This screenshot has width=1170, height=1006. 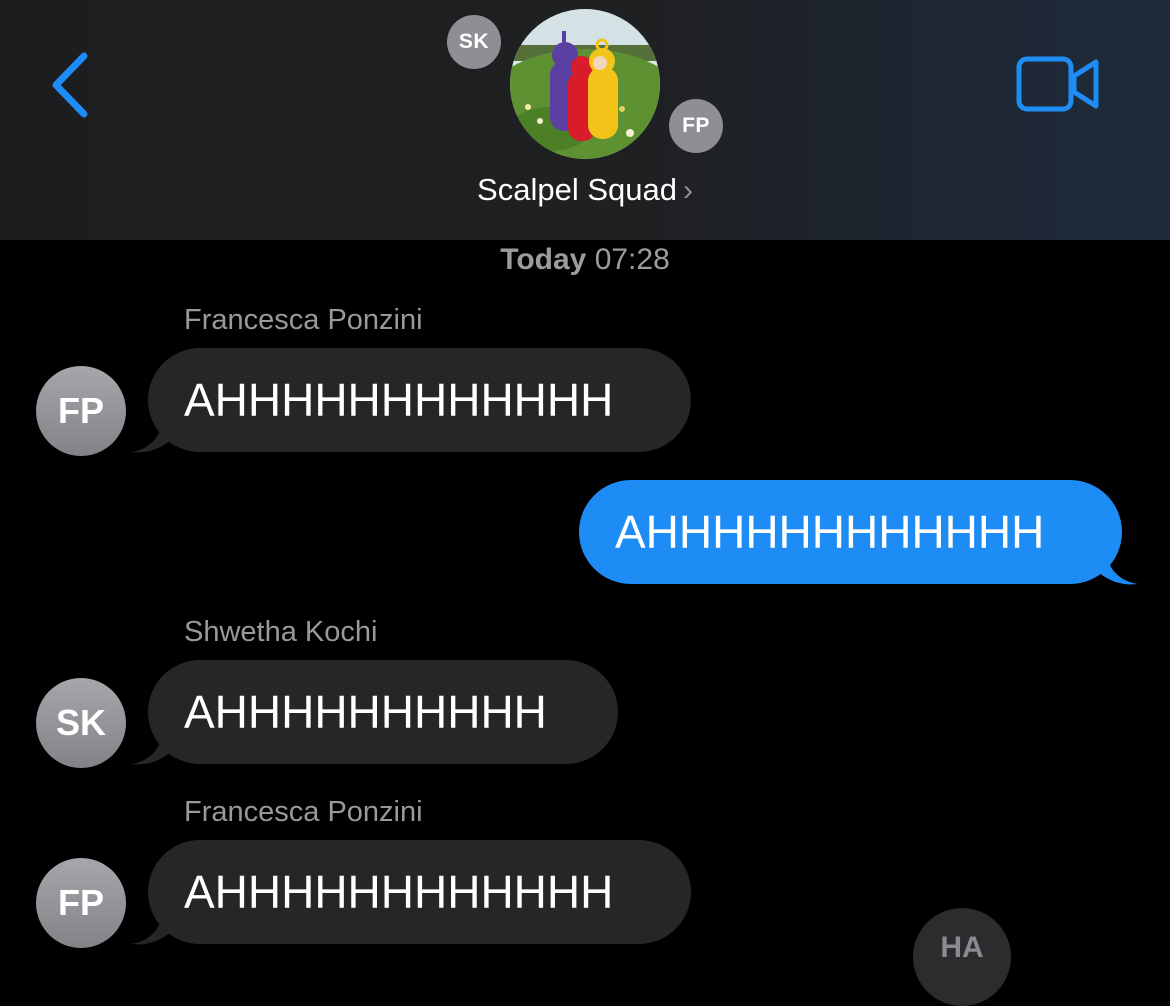 I want to click on member-avatar-fp: FP, so click(x=696, y=126).